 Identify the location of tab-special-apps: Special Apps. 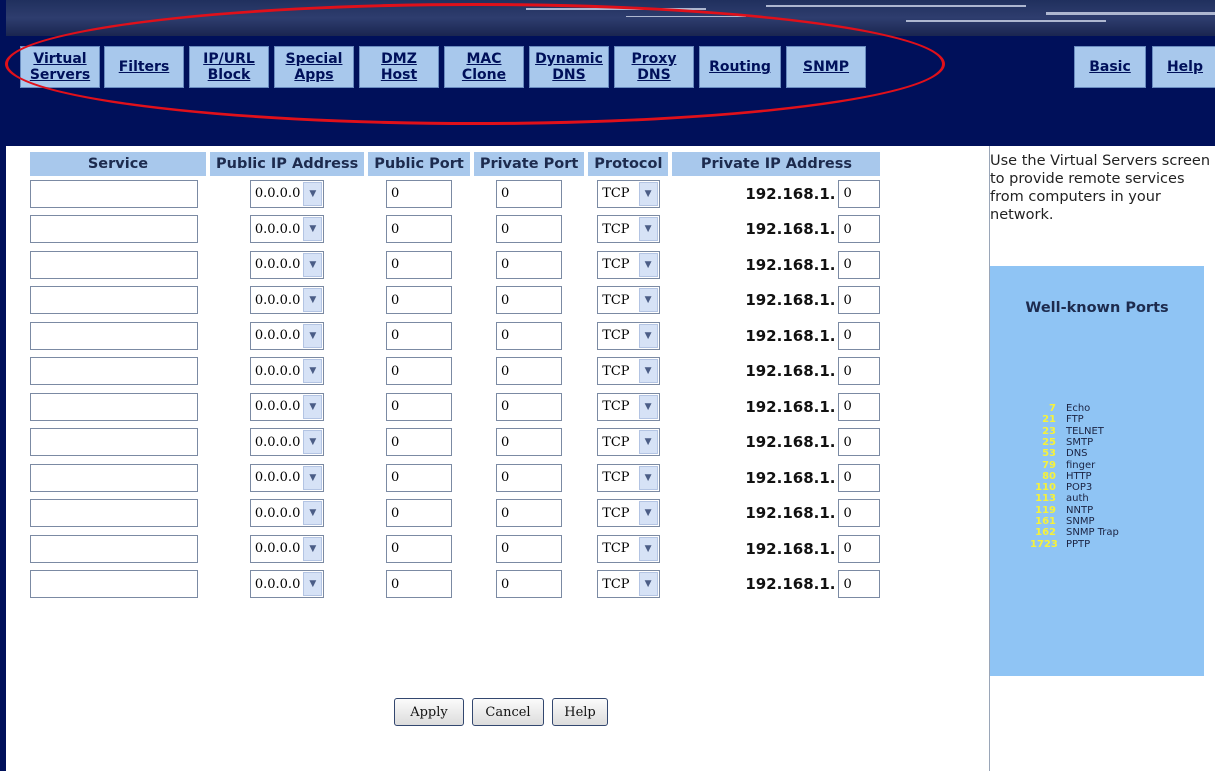
(314, 67).